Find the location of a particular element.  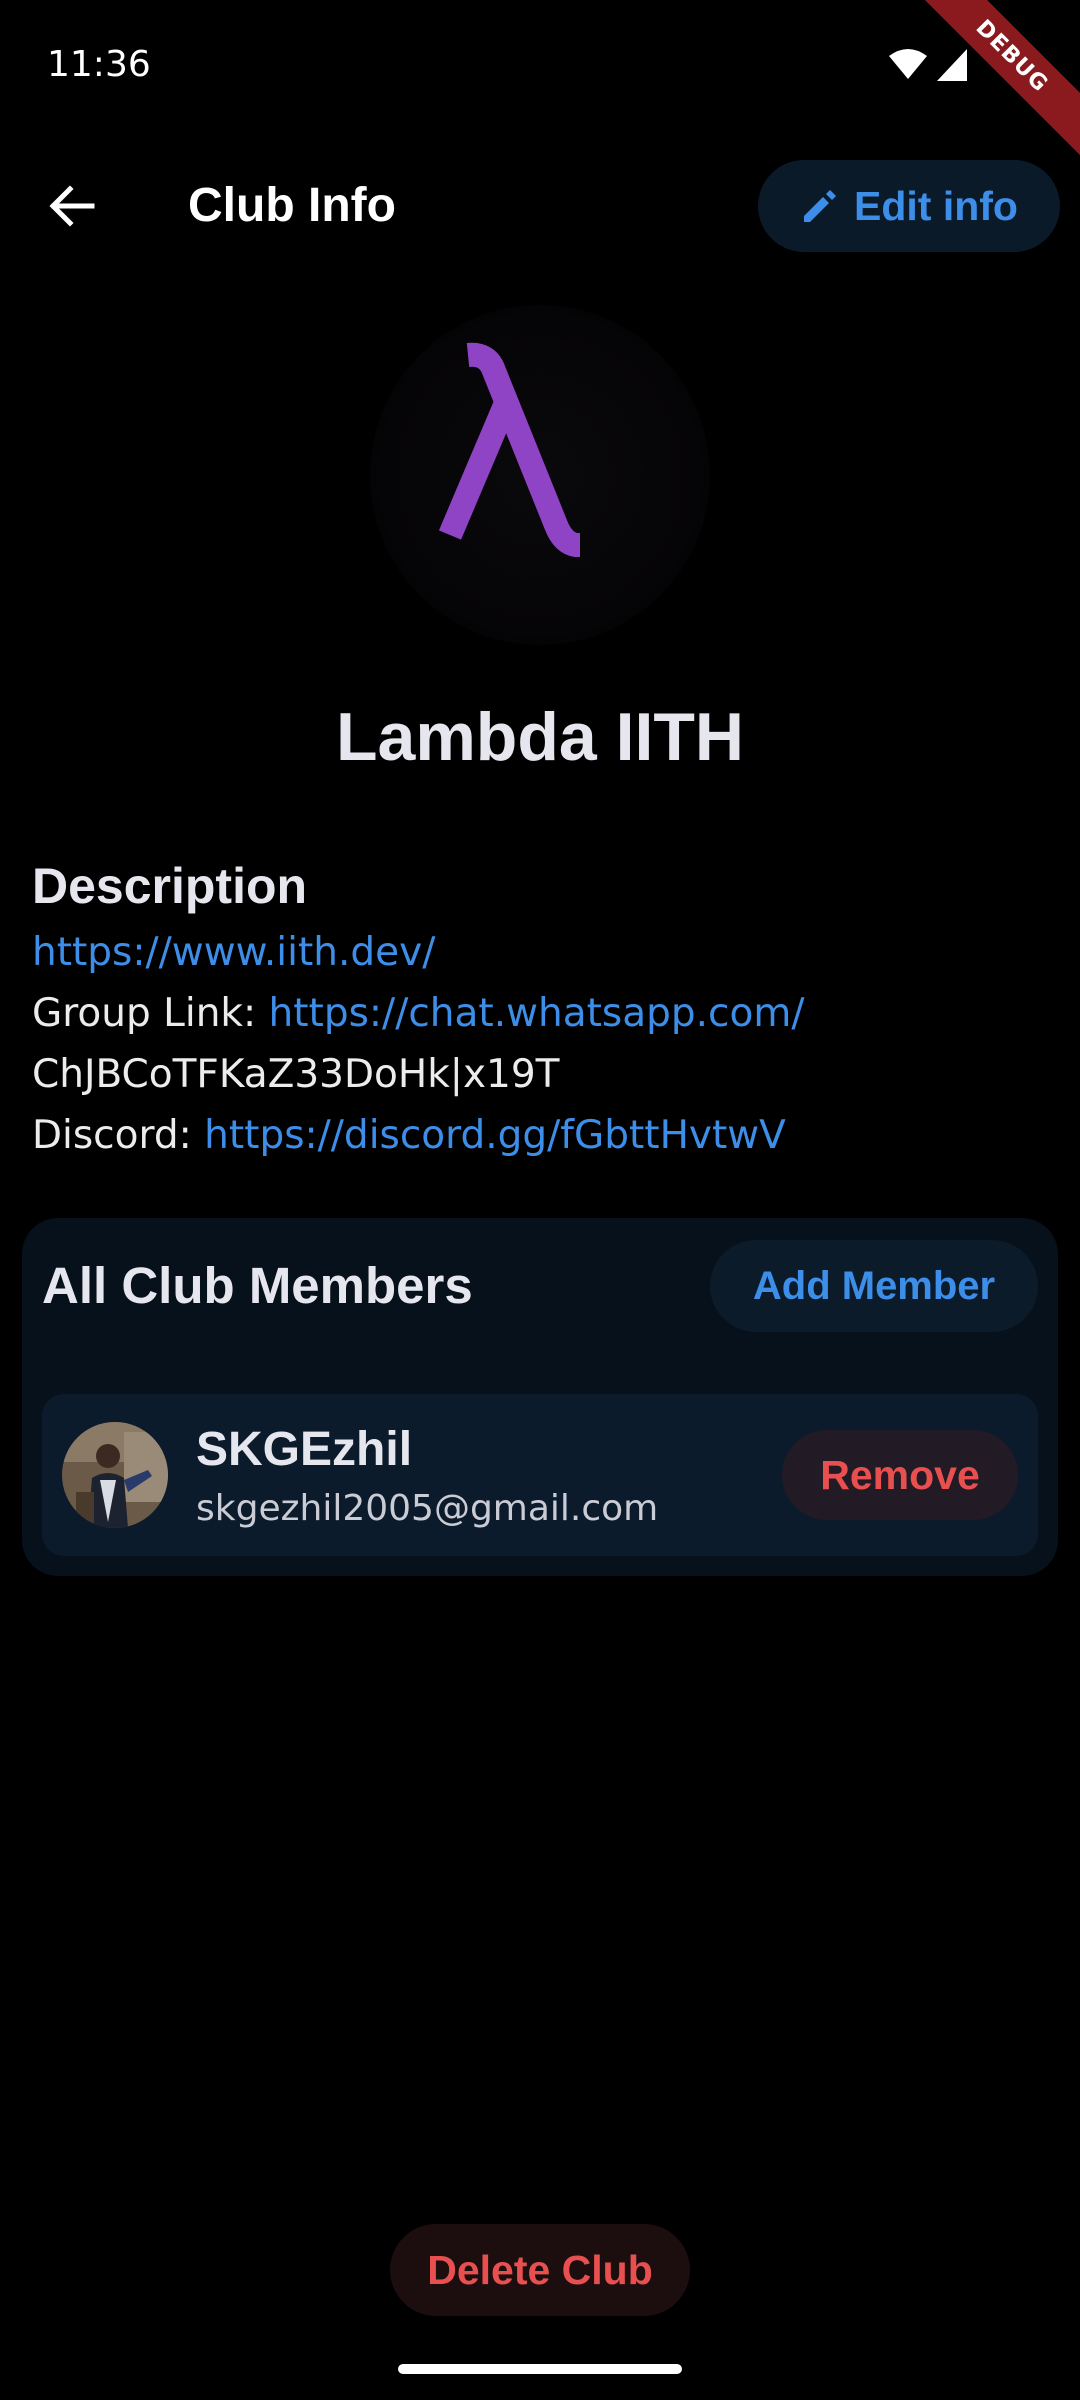

remove-member-button: Remove is located at coordinates (900, 1475).